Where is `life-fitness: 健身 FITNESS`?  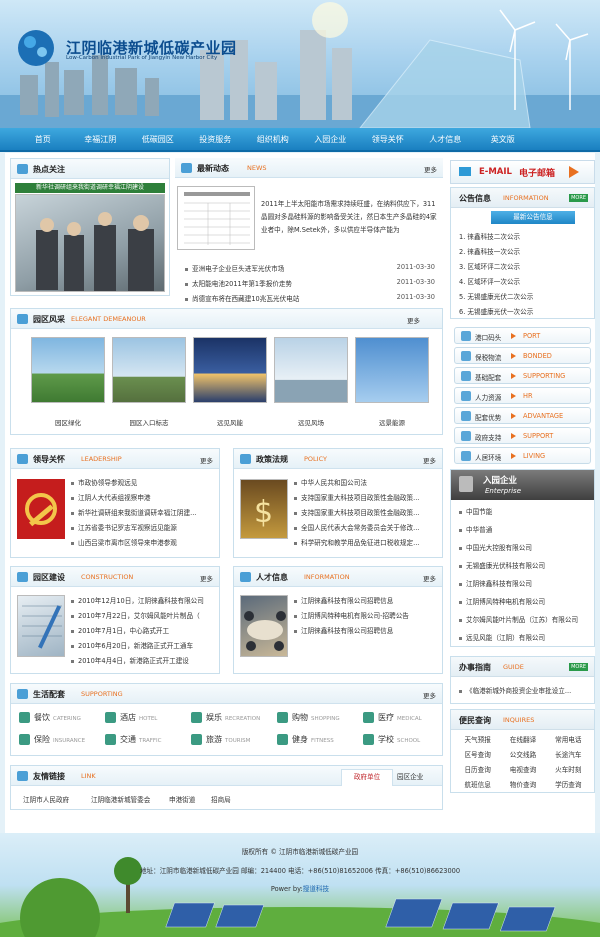 life-fitness: 健身 FITNESS is located at coordinates (305, 739).